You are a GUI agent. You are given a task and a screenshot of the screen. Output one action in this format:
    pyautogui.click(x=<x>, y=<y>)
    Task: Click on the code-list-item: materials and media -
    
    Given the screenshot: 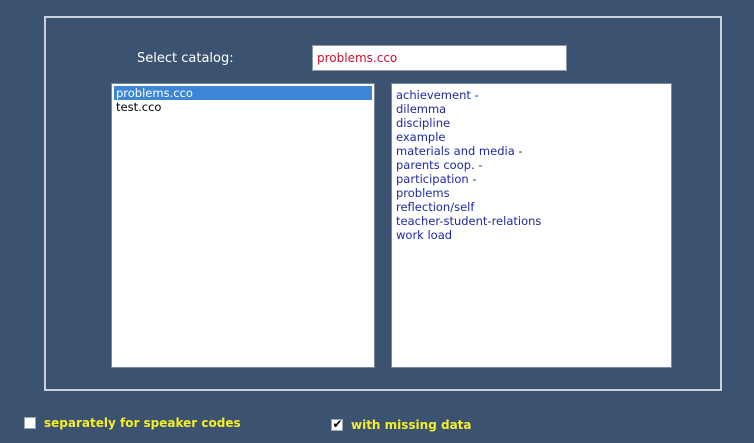 What is the action you would take?
    pyautogui.click(x=531, y=151)
    